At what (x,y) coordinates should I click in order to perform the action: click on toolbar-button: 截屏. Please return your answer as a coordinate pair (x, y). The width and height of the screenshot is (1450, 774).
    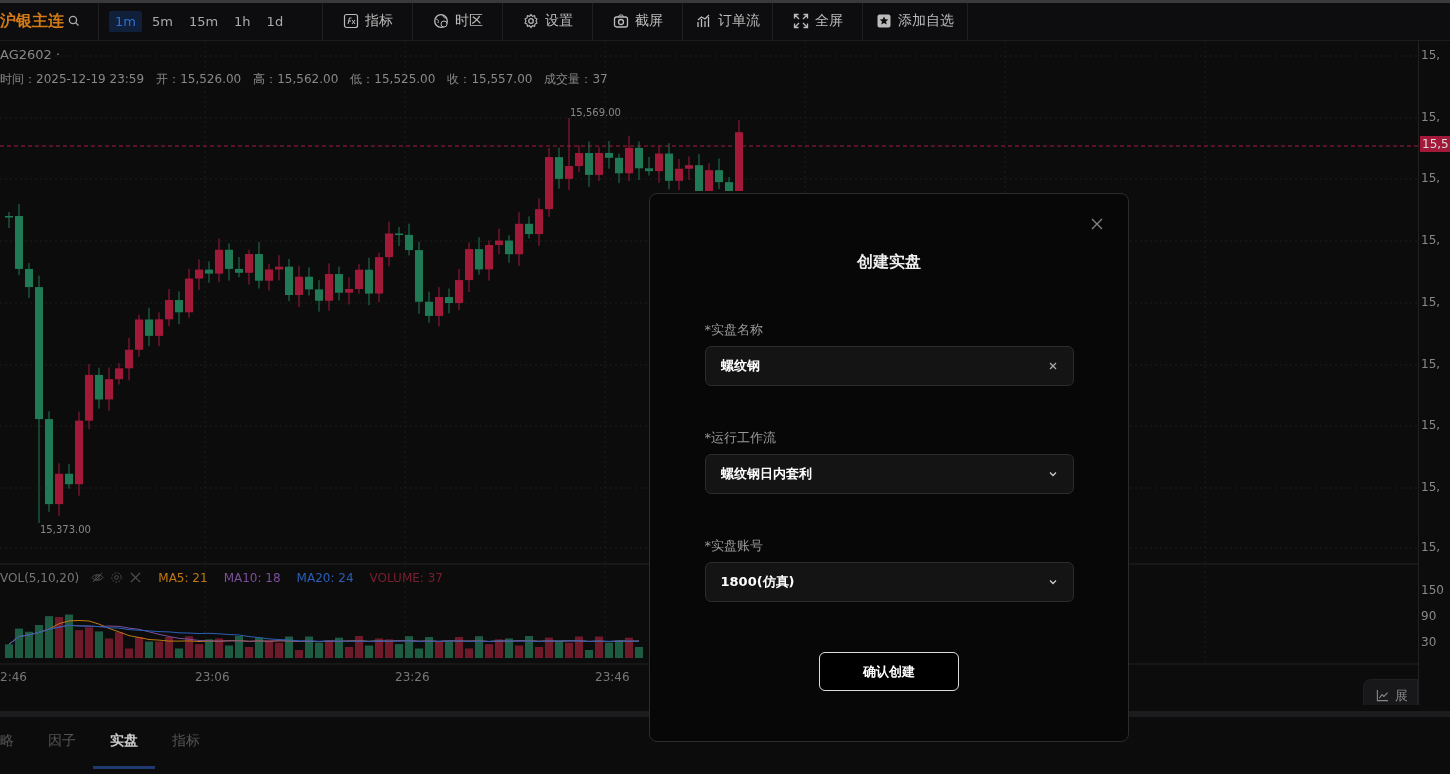
    Looking at the image, I should click on (638, 21).